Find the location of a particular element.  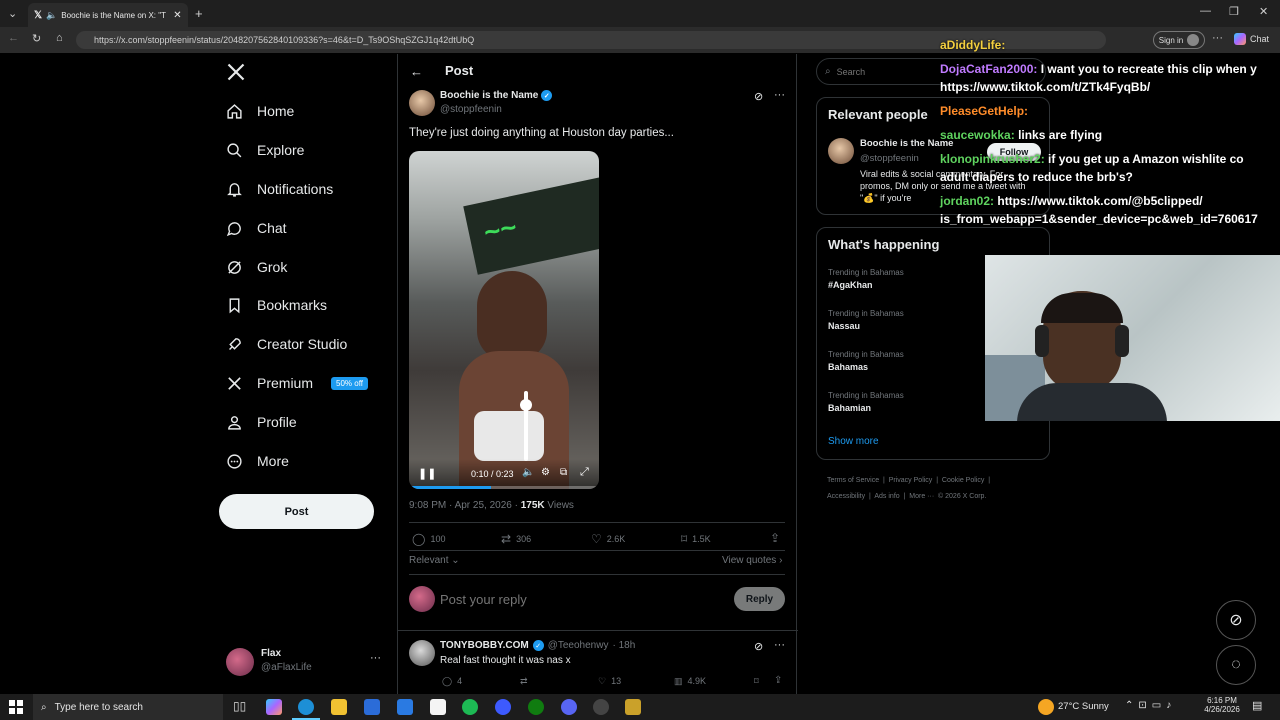

share-icon: ⇪ is located at coordinates (775, 538).